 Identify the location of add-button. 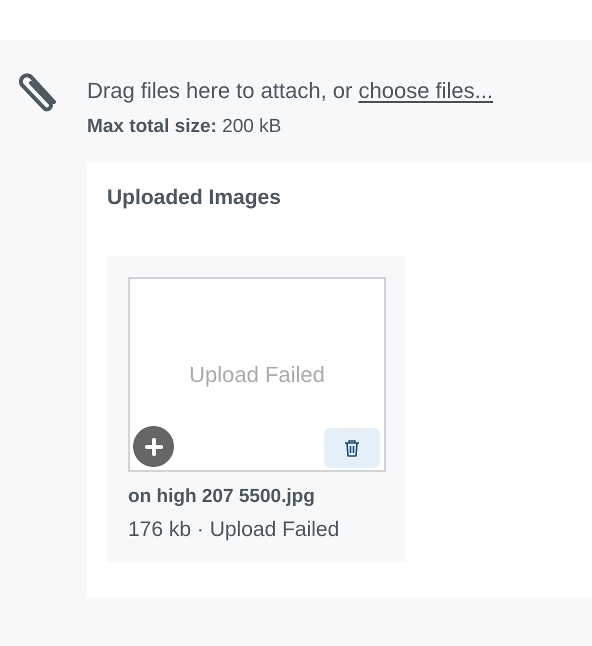
(153, 446).